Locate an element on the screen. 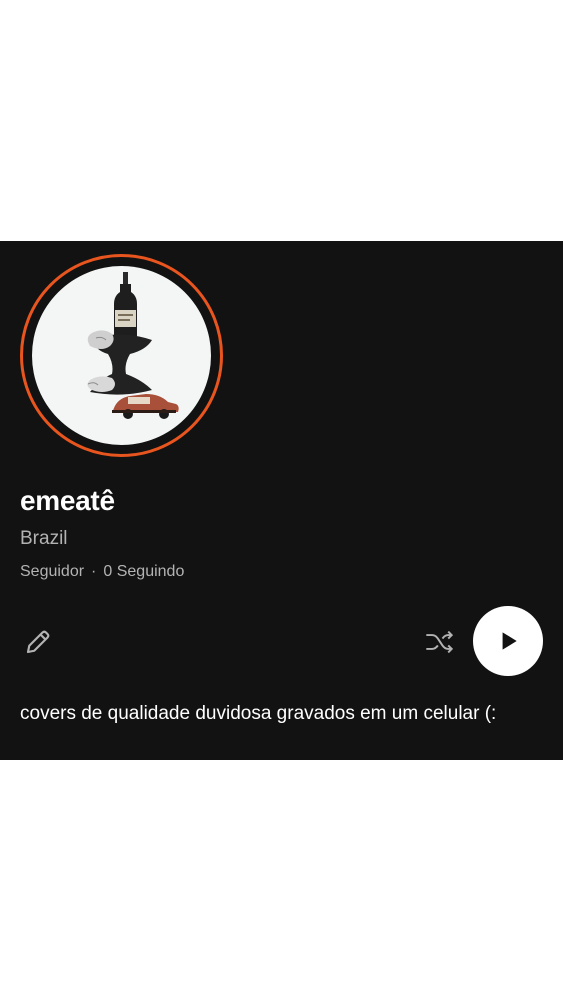 This screenshot has width=563, height=1000. shuffle-button is located at coordinates (439, 642).